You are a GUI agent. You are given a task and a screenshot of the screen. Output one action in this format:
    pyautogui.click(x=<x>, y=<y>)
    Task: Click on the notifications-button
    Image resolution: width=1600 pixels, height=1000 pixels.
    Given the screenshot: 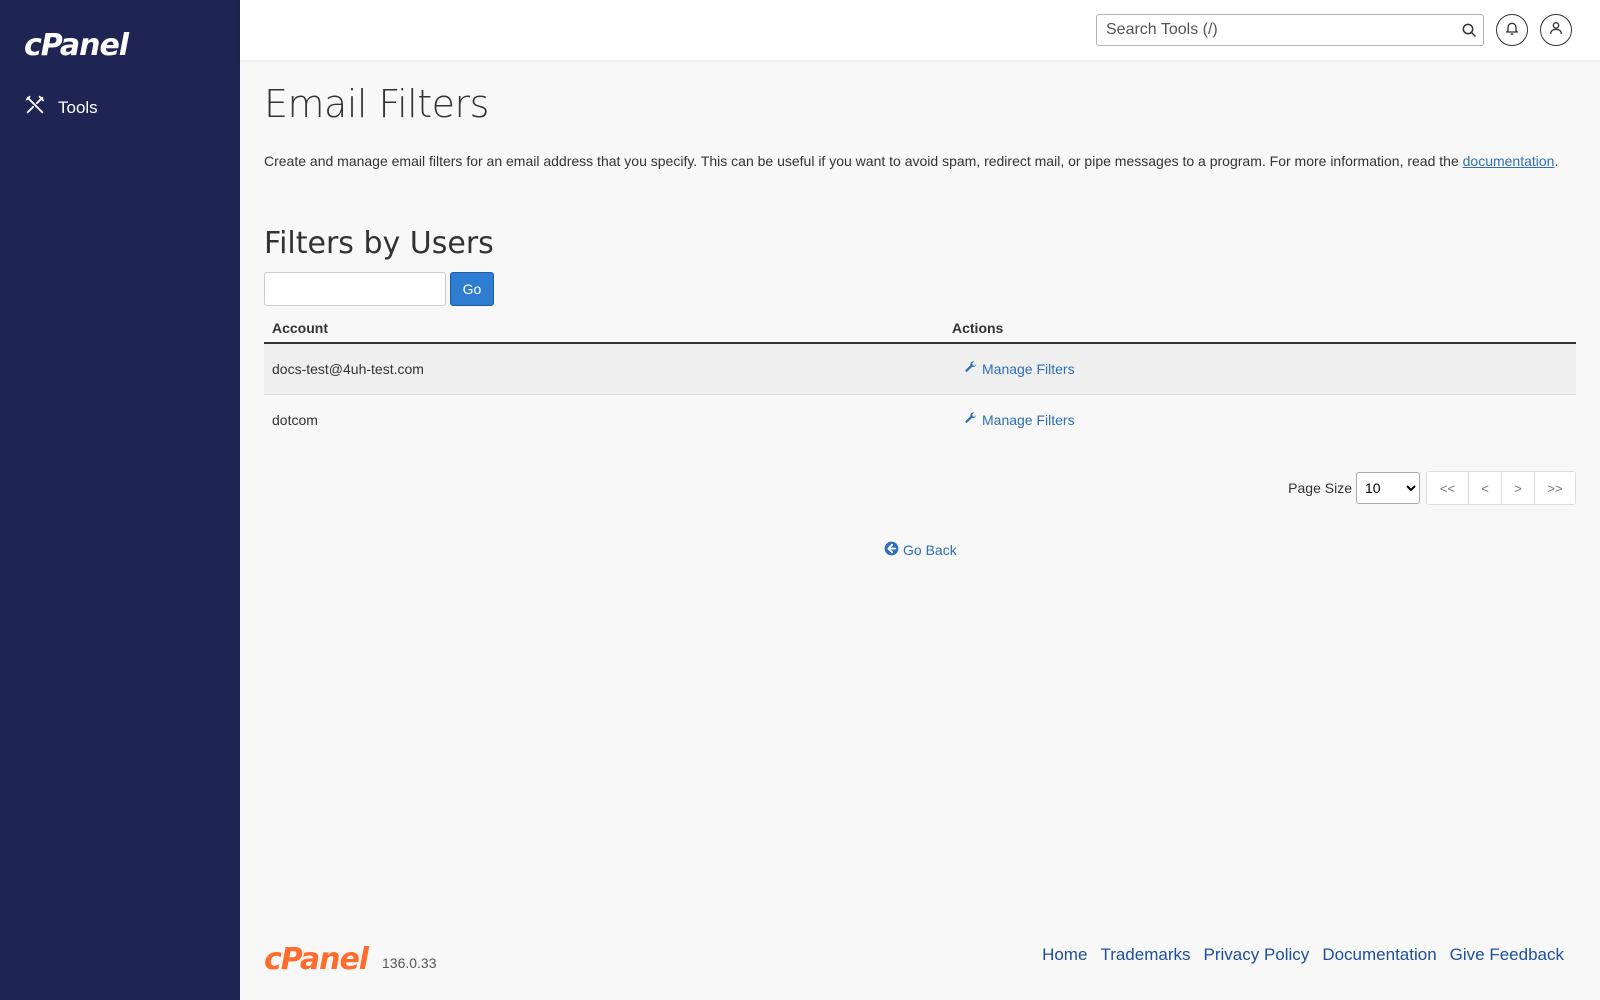 What is the action you would take?
    pyautogui.click(x=1512, y=30)
    